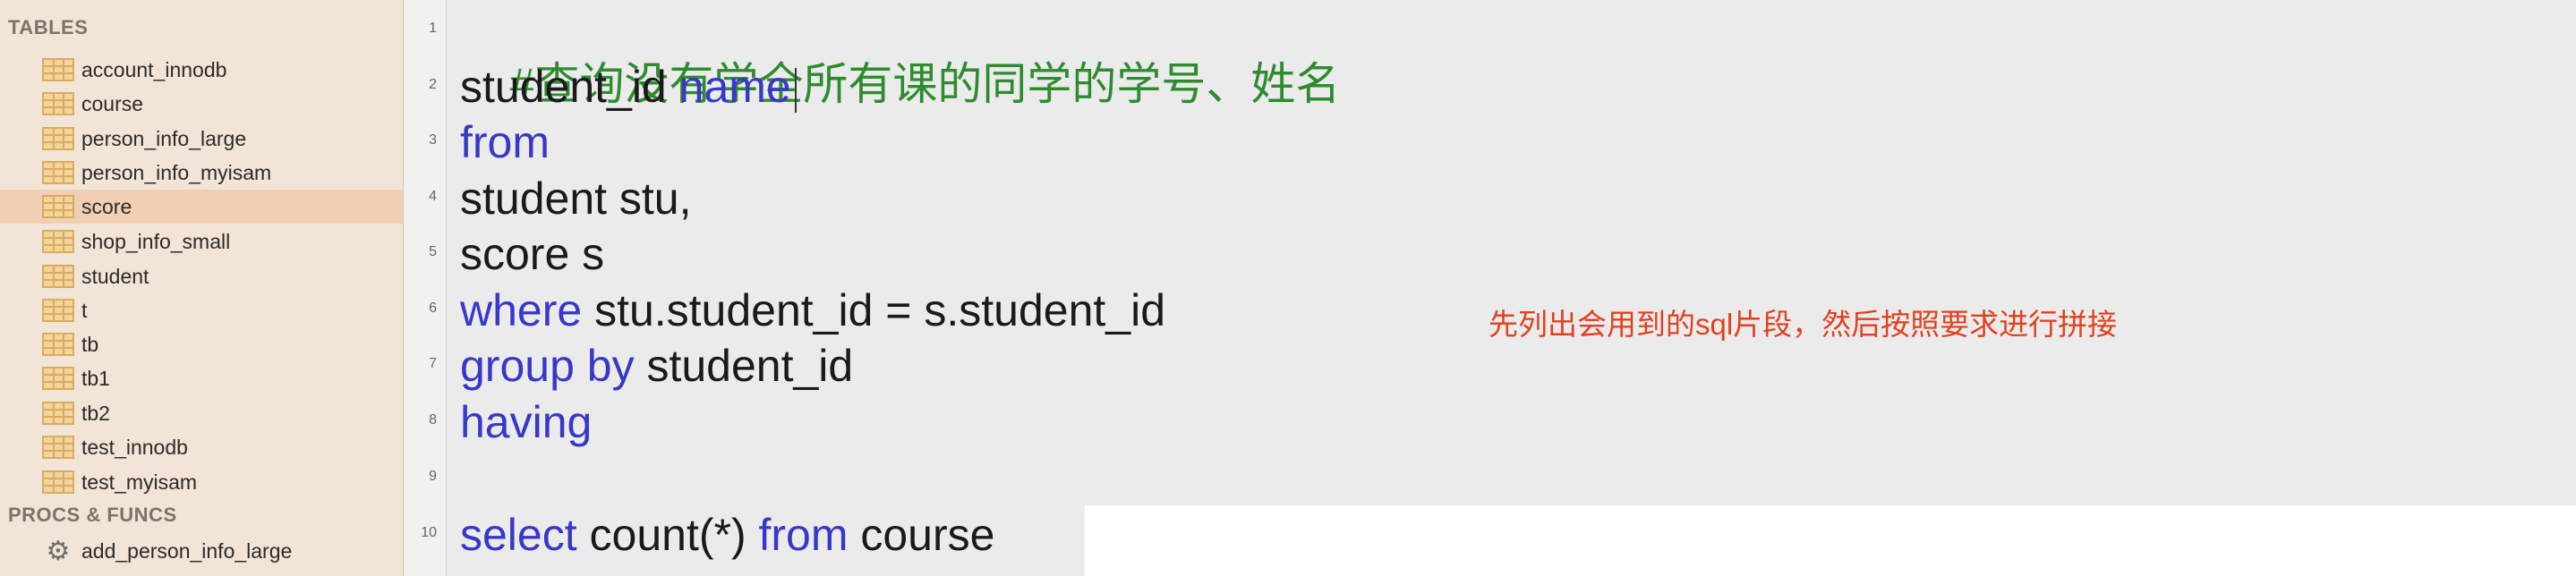  What do you see at coordinates (874, 310) in the screenshot?
I see `code-text: stu.student_id = s.student_id` at bounding box center [874, 310].